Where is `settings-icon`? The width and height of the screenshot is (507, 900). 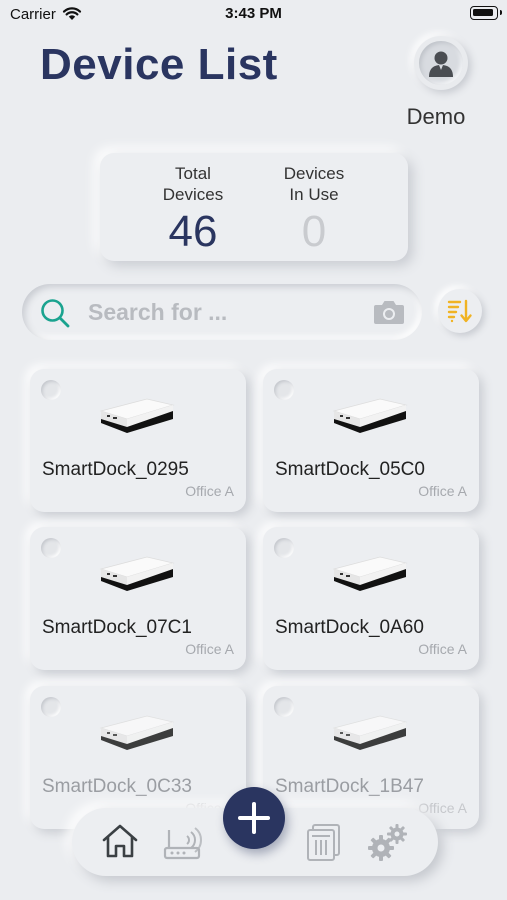
settings-icon is located at coordinates (388, 842).